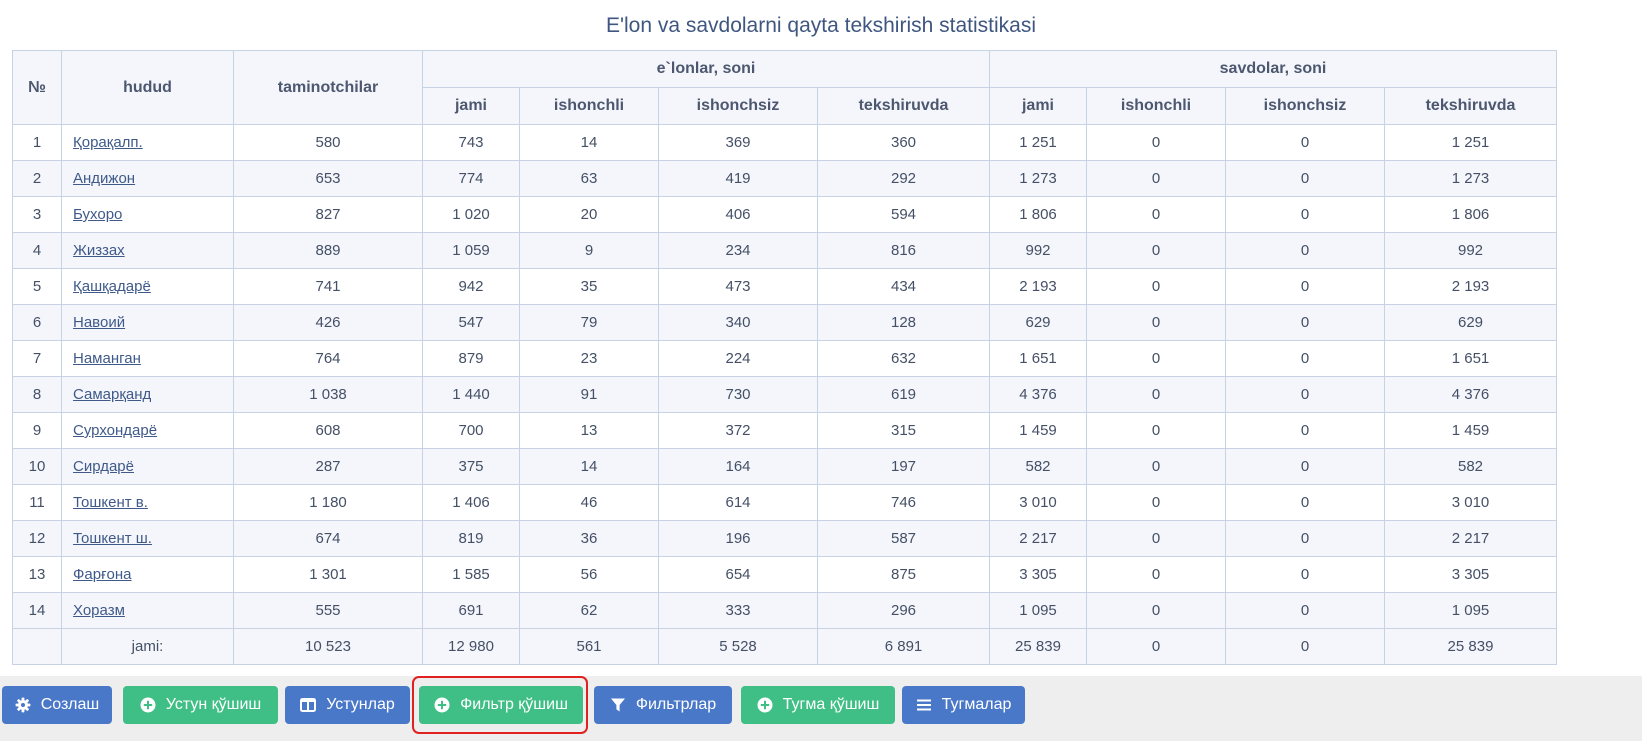 This screenshot has height=741, width=1642. Describe the element at coordinates (97, 214) in the screenshot. I see `region-link: Бухоро` at that location.